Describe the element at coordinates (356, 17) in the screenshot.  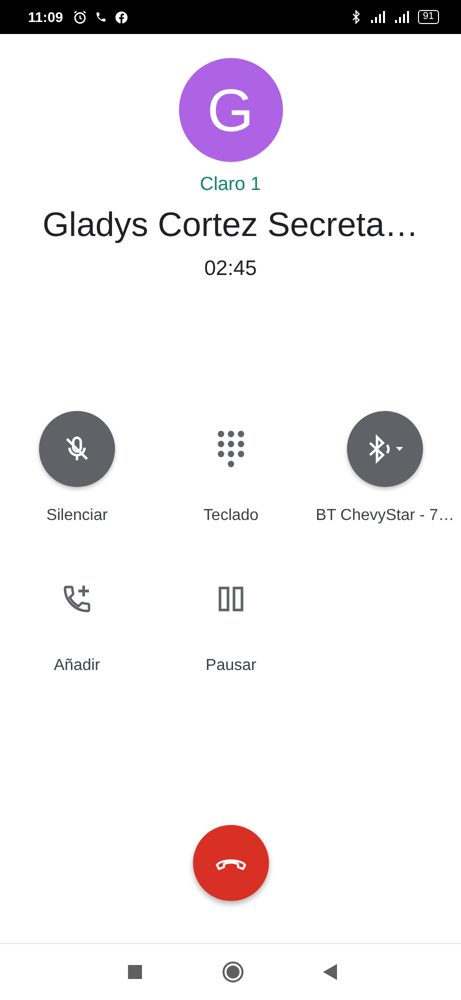
I see `bluetooth-icon` at that location.